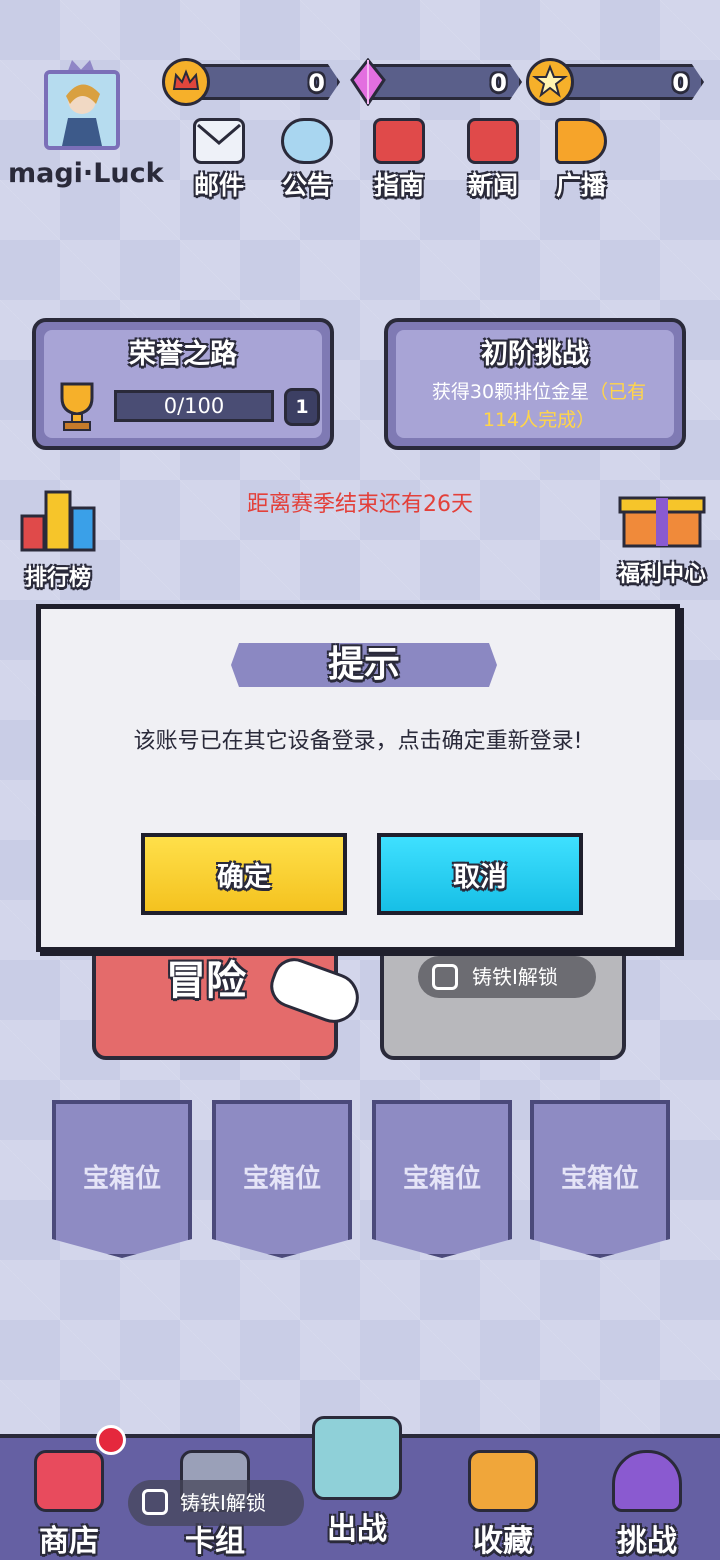  What do you see at coordinates (244, 874) in the screenshot?
I see `confirm-button: 确定` at bounding box center [244, 874].